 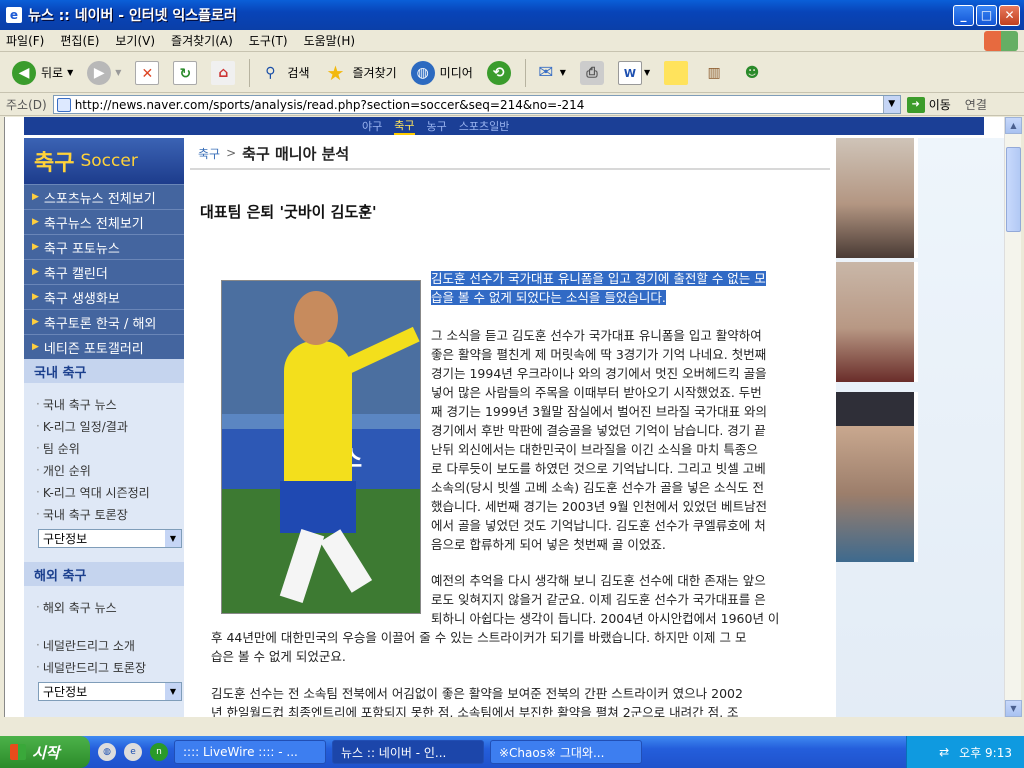 I want to click on search-button: ⚲ 검색, so click(x=283, y=73).